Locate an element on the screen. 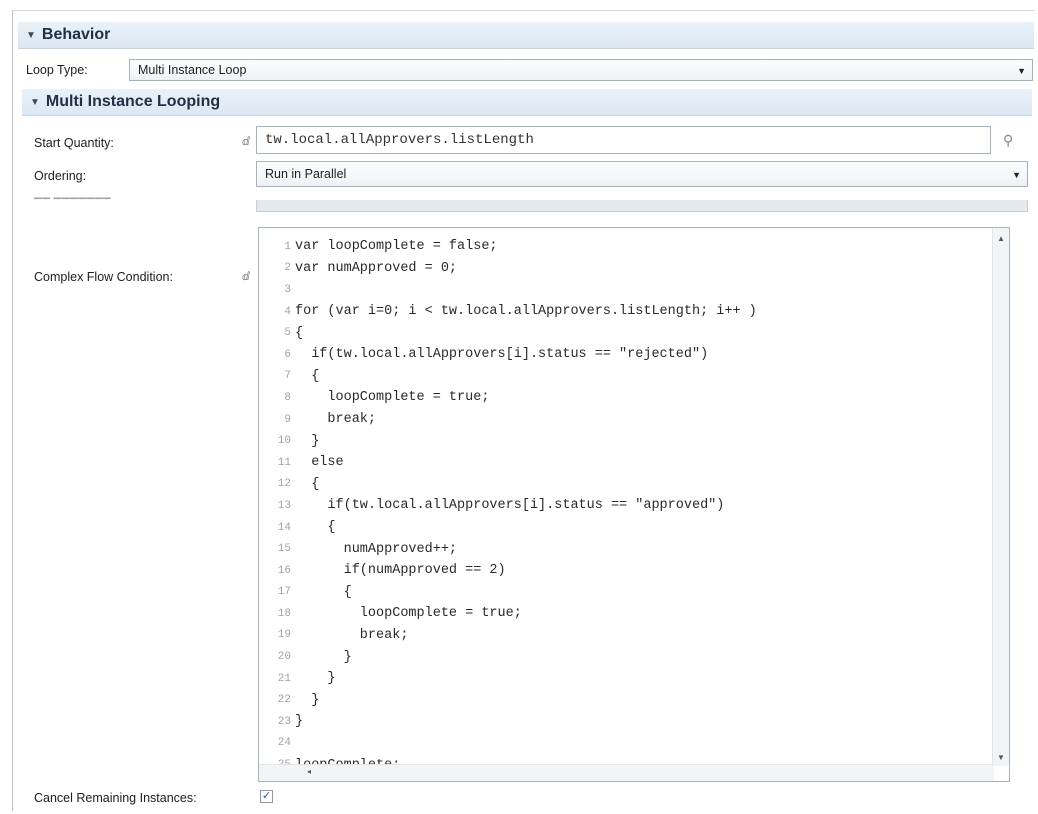  start-quantity-label: Start Quantity: is located at coordinates (74, 143).